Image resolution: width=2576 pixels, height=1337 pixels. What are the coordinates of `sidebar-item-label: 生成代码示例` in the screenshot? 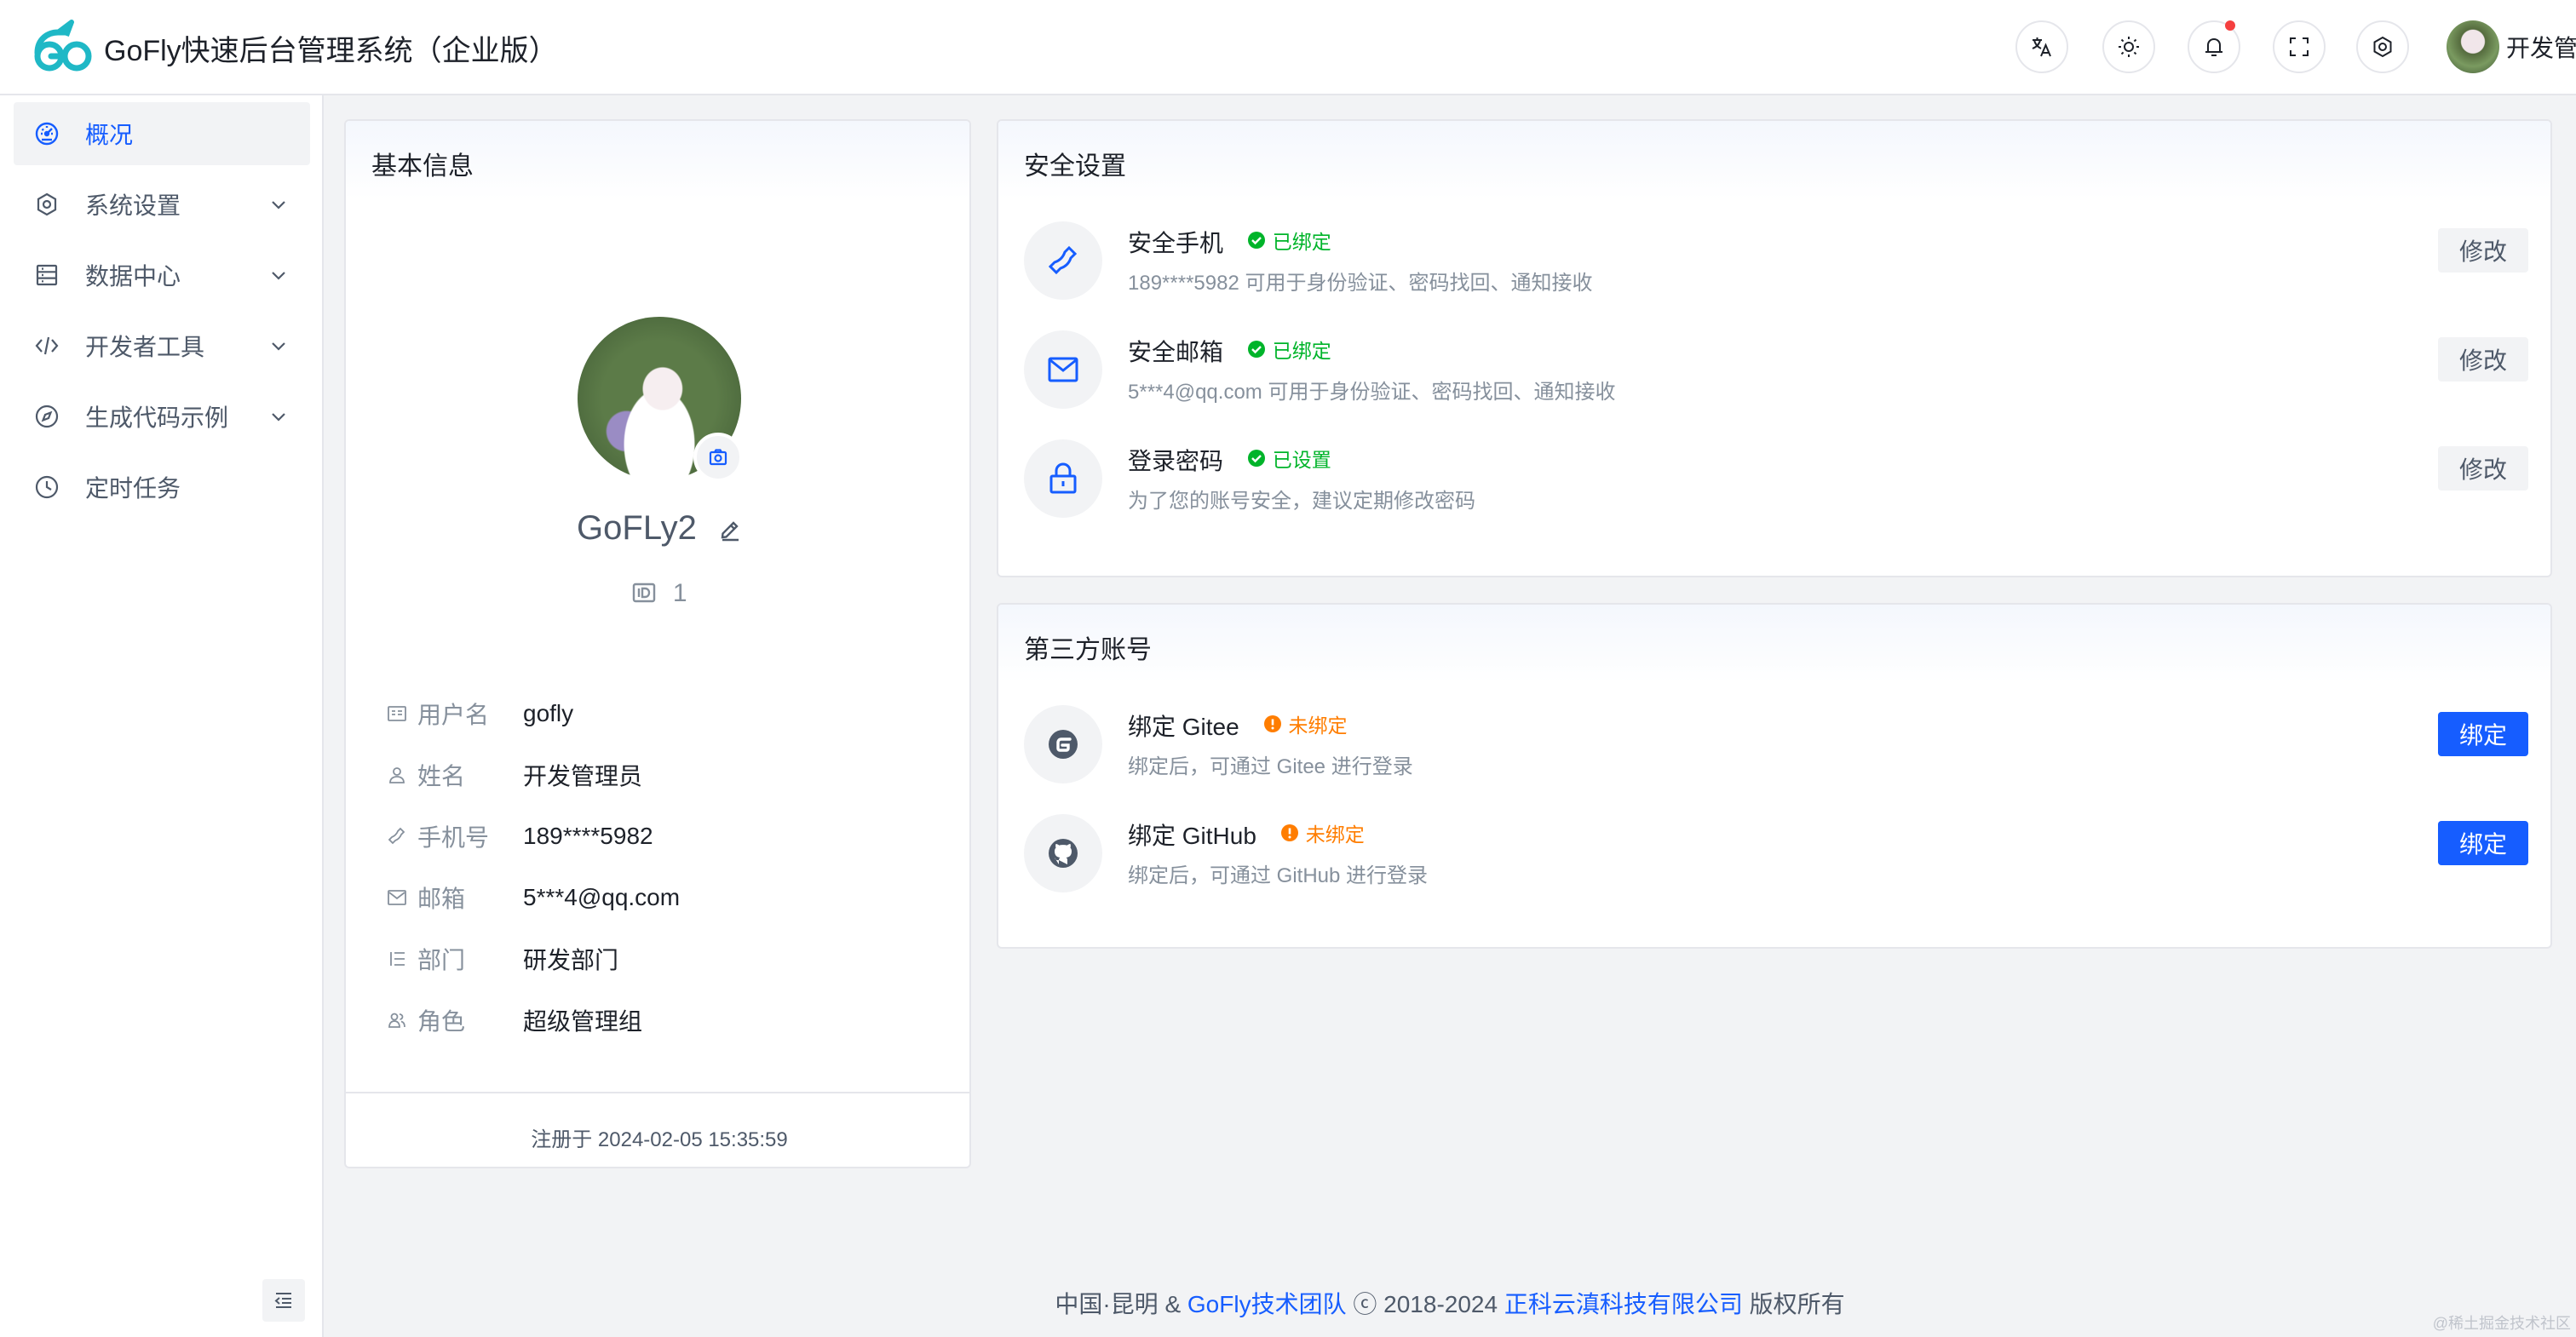 It's located at (157, 418).